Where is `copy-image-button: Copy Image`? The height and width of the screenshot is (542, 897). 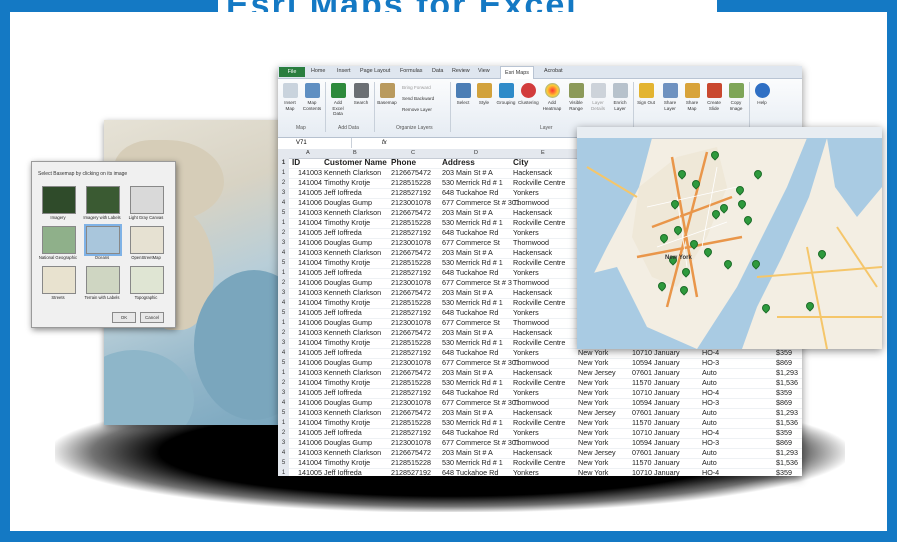
copy-image-button: Copy Image is located at coordinates (736, 97).